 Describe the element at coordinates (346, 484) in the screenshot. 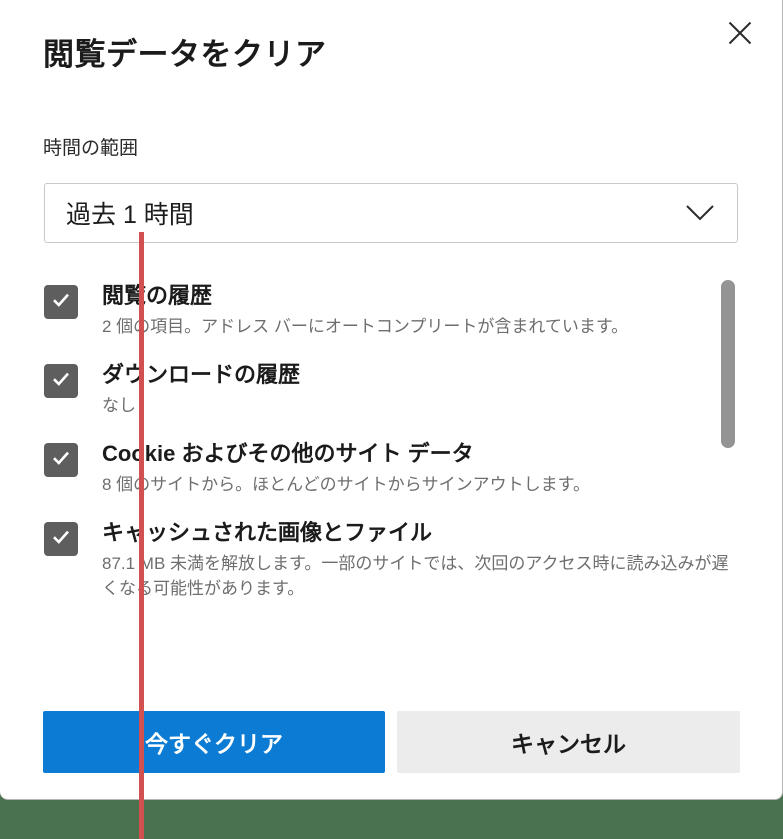

I see `option-description: 8 個のサイトから。ほとんどのサイトからサインアウトします。` at that location.